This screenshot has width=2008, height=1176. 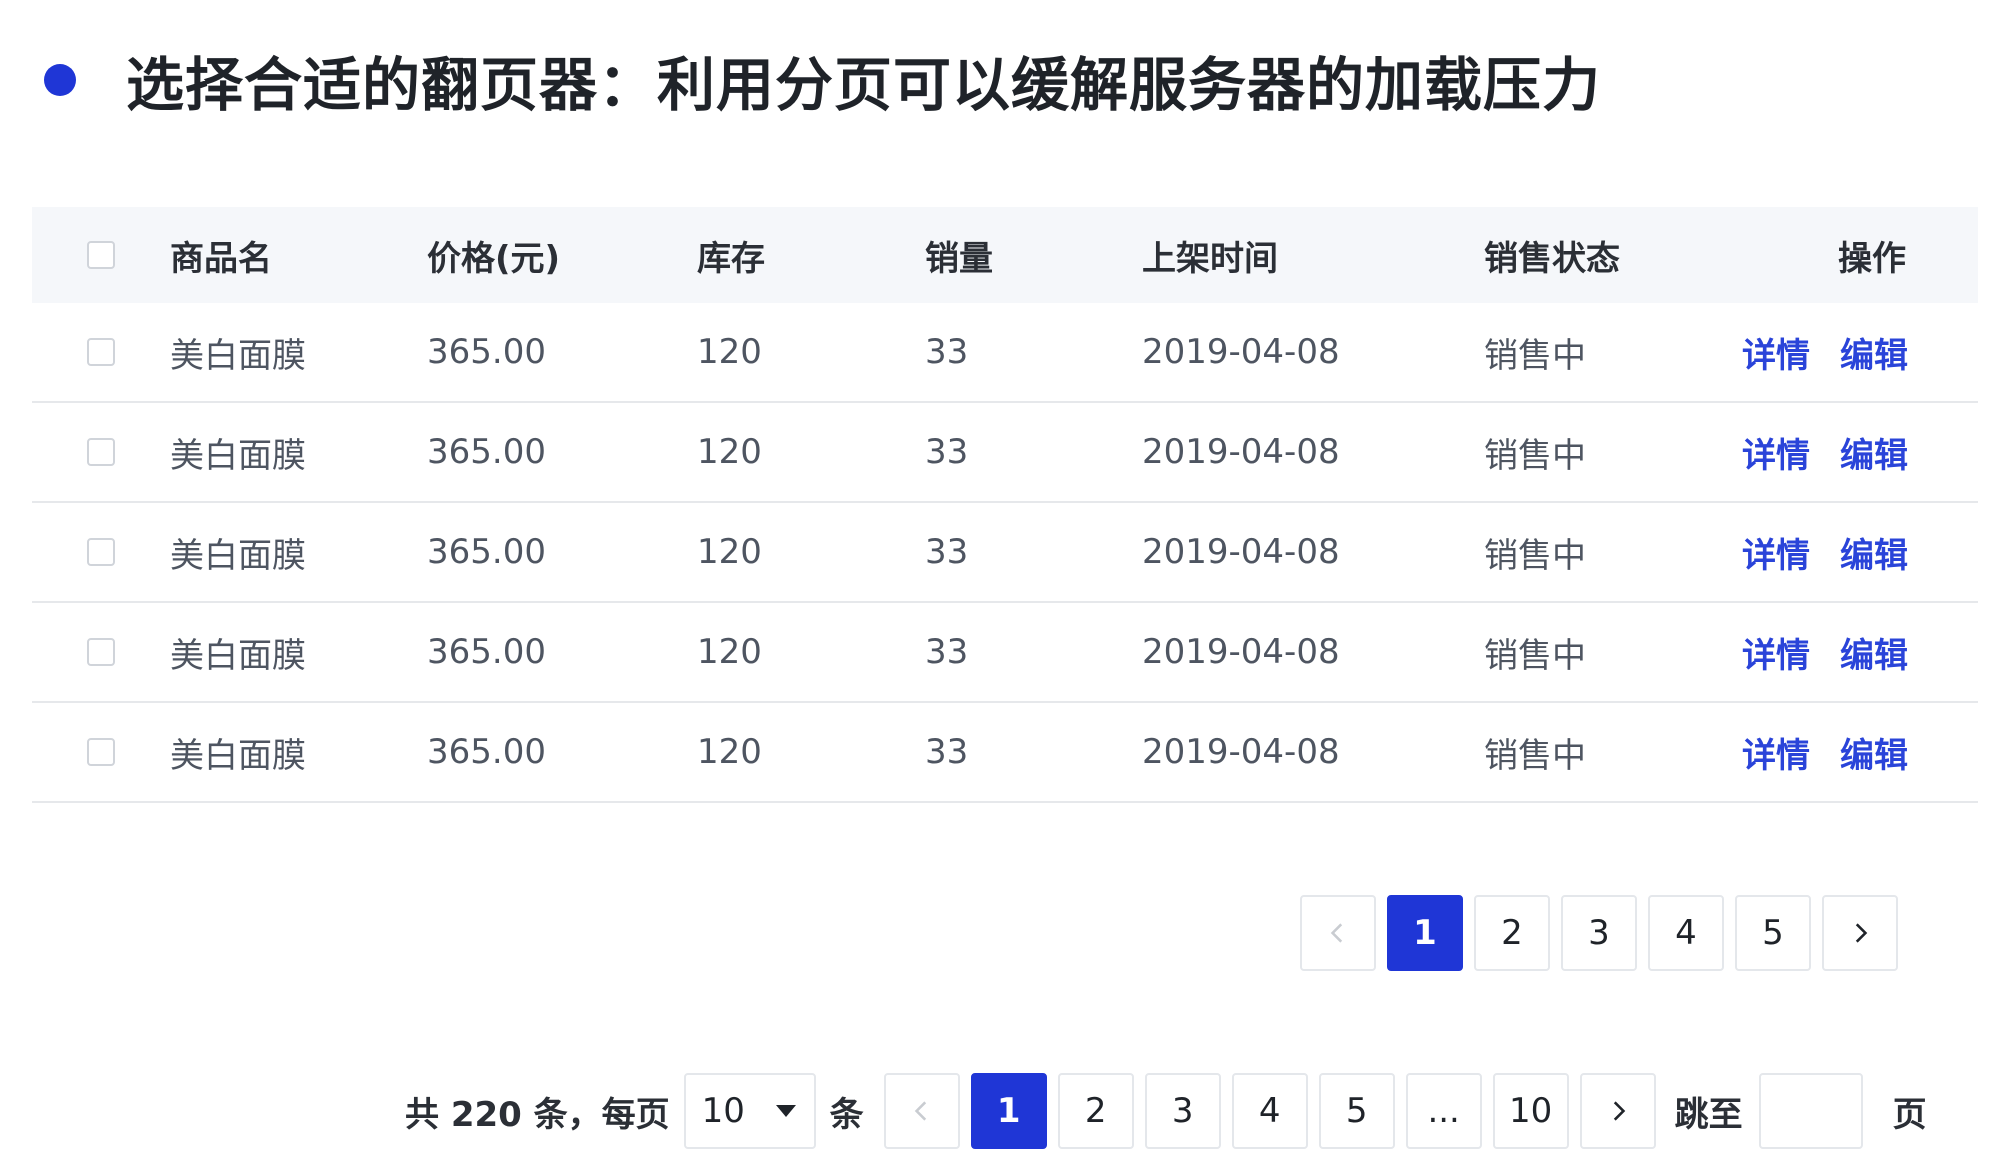 I want to click on simple-pagination: 1 2 3 4 5, so click(x=1604, y=933).